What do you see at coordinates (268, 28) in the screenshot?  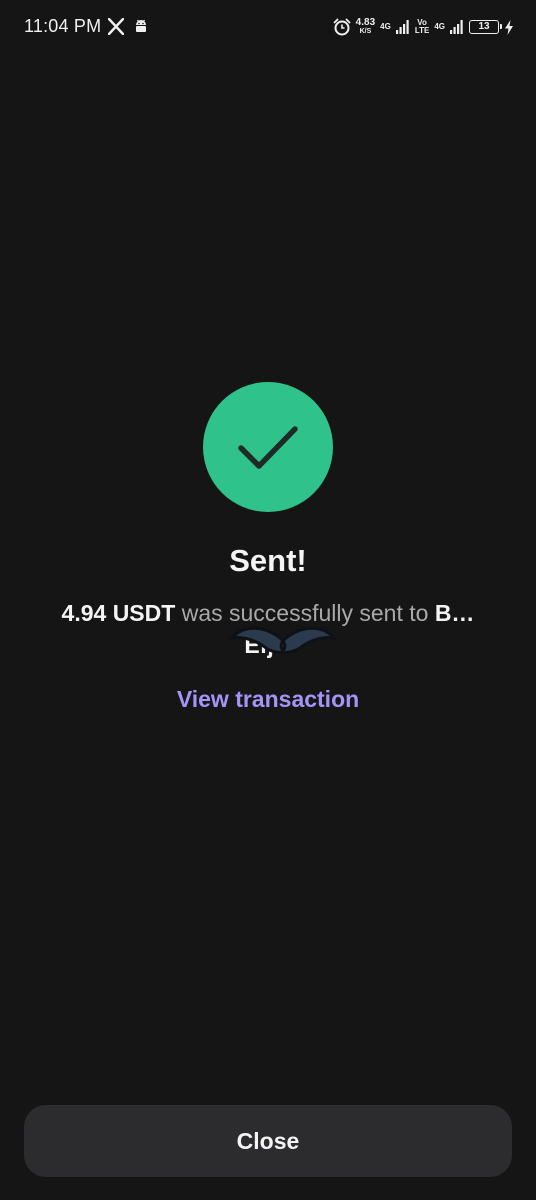 I see `status-bar: 11:04 PM 4.83 K/S 4G Vo LTE 4G 13` at bounding box center [268, 28].